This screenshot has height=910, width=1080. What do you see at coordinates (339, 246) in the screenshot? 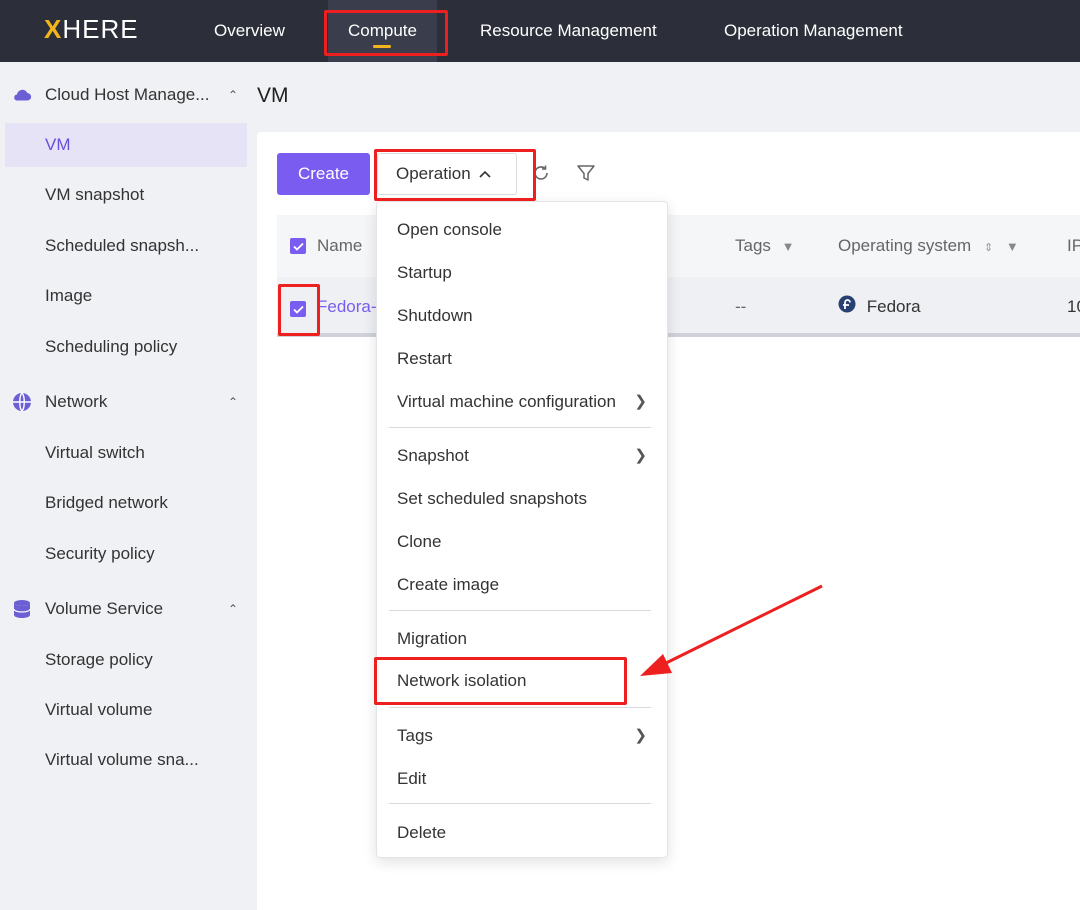
I see `column-header-name: Name` at bounding box center [339, 246].